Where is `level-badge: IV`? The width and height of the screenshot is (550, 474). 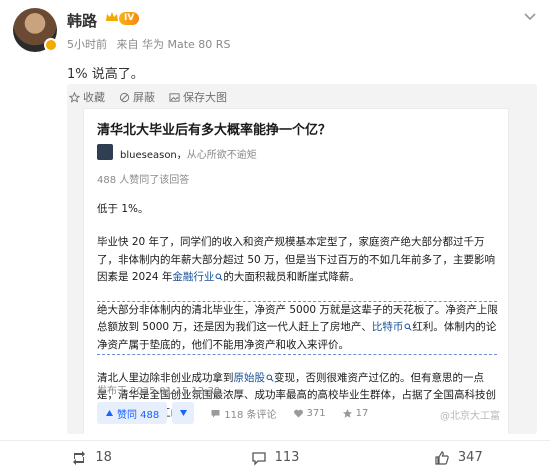
level-badge: IV is located at coordinates (129, 18).